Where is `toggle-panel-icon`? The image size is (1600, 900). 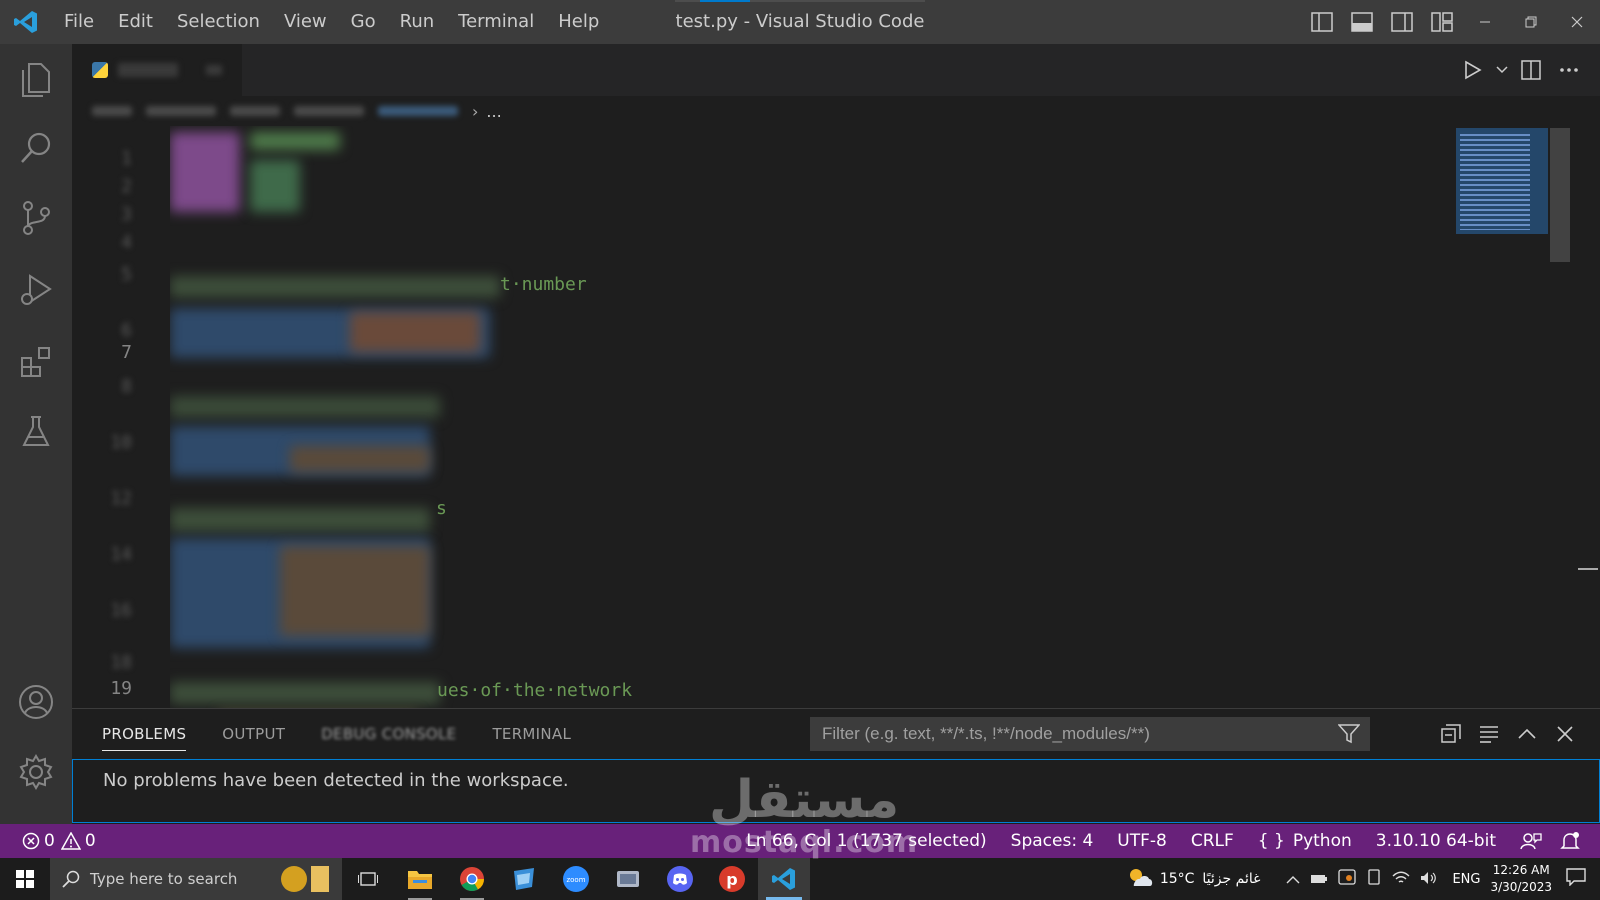 toggle-panel-icon is located at coordinates (1362, 22).